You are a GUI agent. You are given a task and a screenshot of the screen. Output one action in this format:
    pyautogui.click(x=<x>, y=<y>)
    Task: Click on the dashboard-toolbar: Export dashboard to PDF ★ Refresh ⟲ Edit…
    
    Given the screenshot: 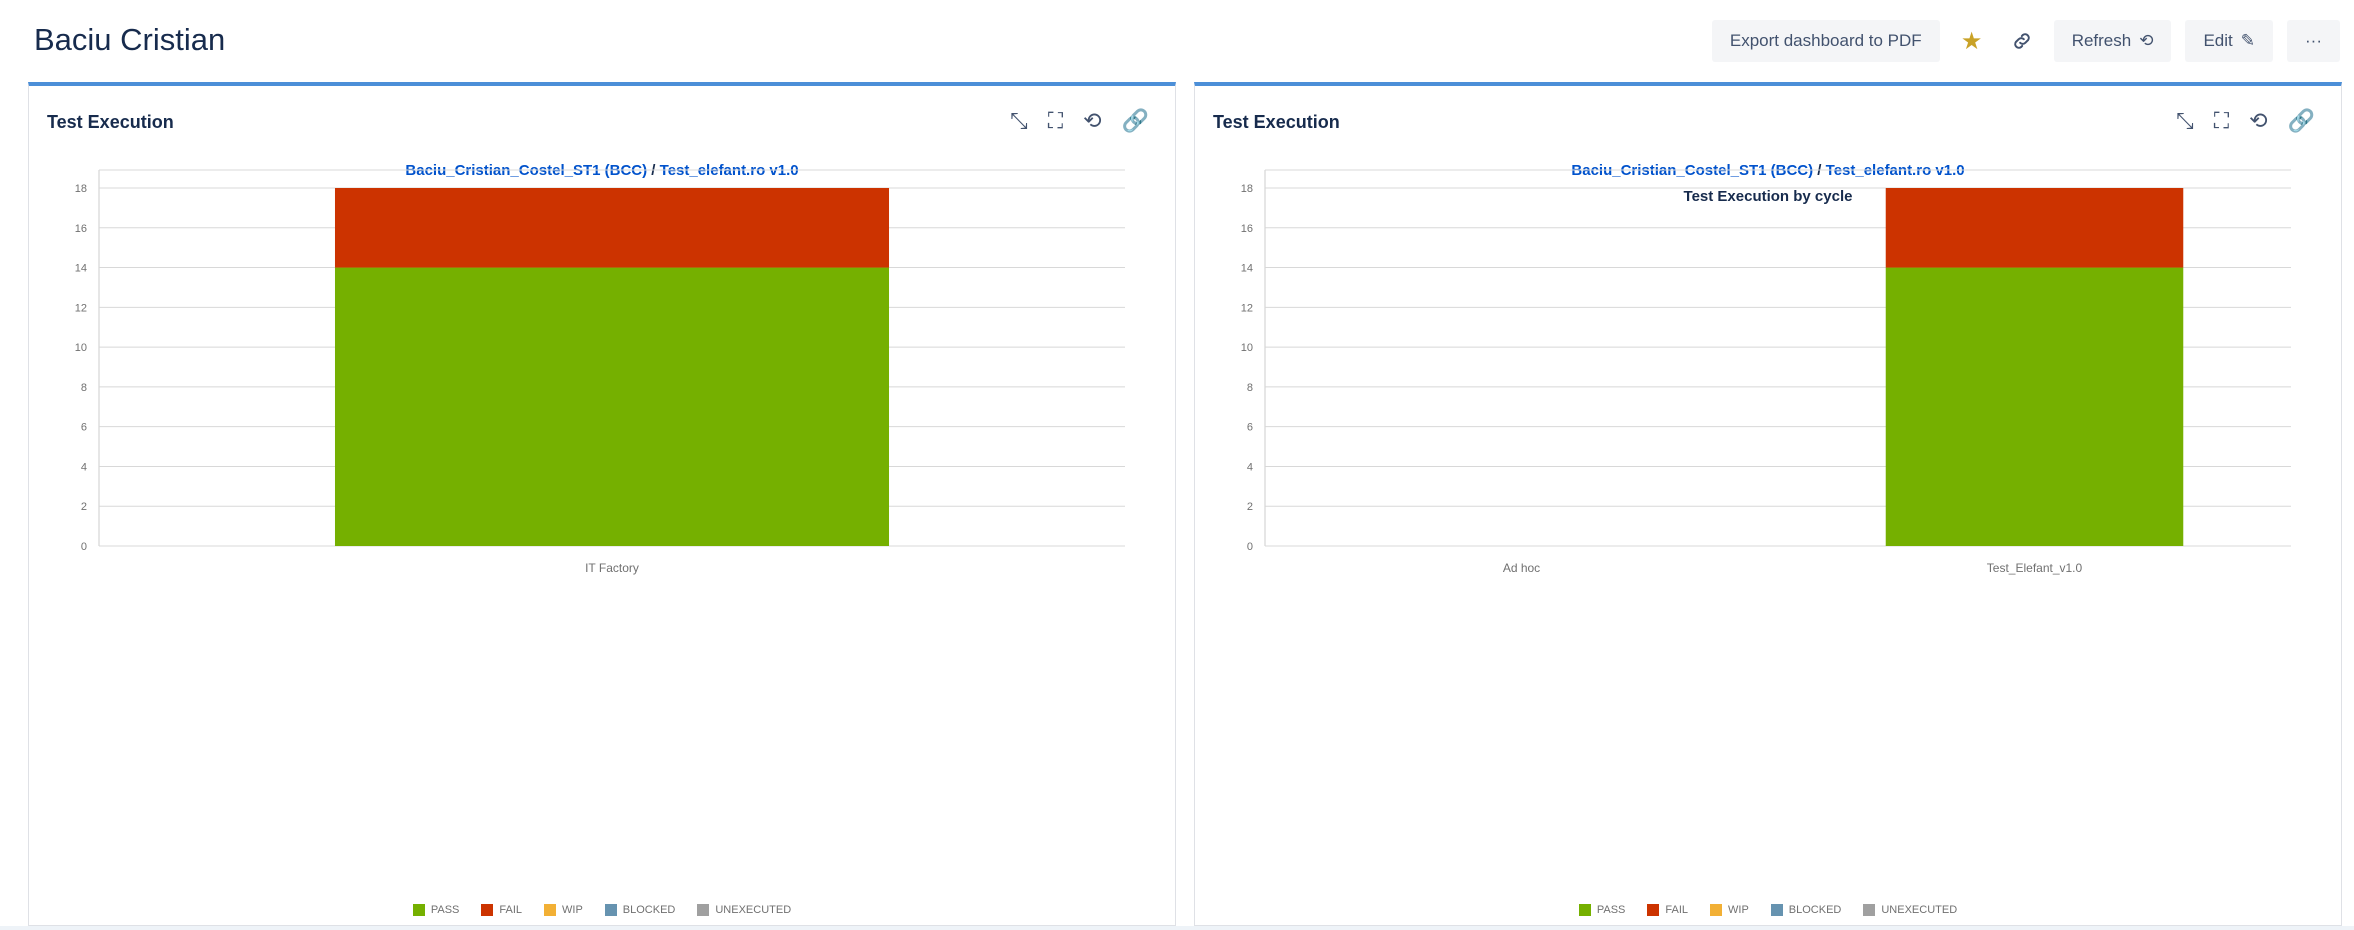 What is the action you would take?
    pyautogui.click(x=2025, y=41)
    